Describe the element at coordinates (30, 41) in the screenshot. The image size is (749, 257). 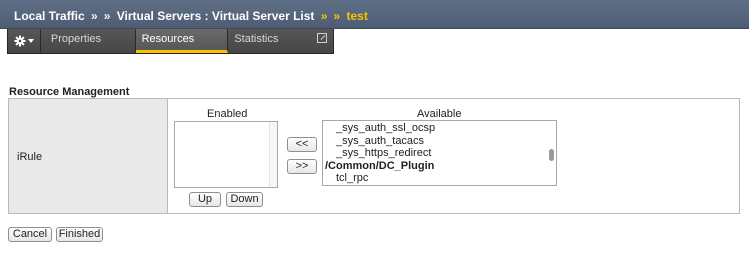
I see `chevron-down-icon` at that location.